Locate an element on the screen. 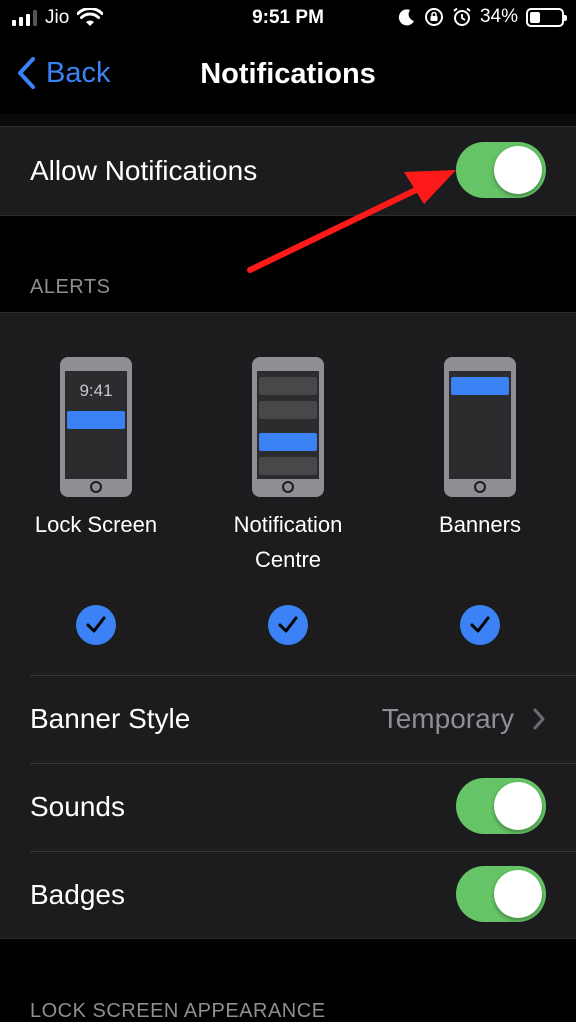 This screenshot has width=576, height=1022. navigation-bar: Back Notifications is located at coordinates (288, 76).